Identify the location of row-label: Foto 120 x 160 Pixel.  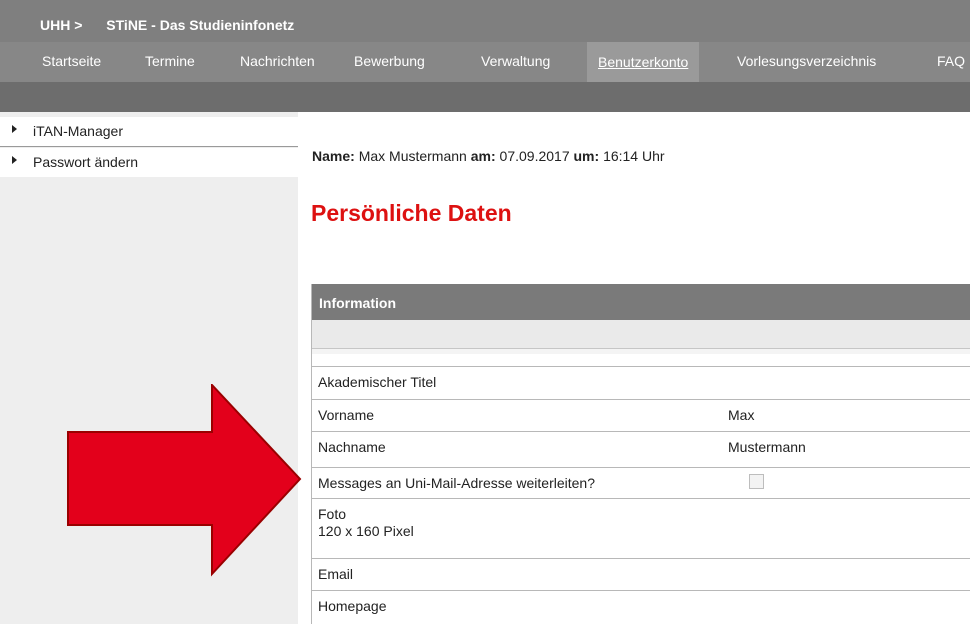
(366, 523).